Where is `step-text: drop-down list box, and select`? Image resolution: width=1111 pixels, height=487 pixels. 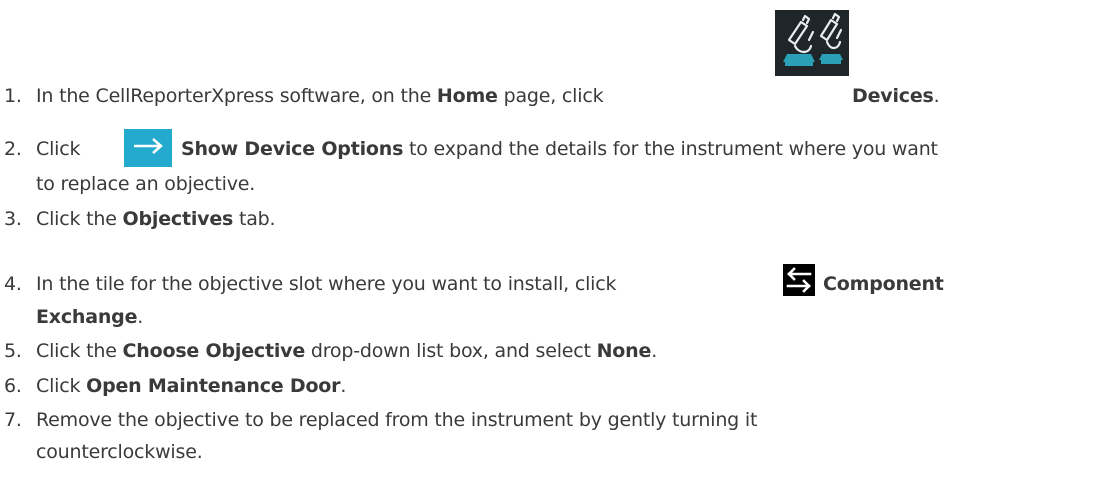
step-text: drop-down list box, and select is located at coordinates (451, 351).